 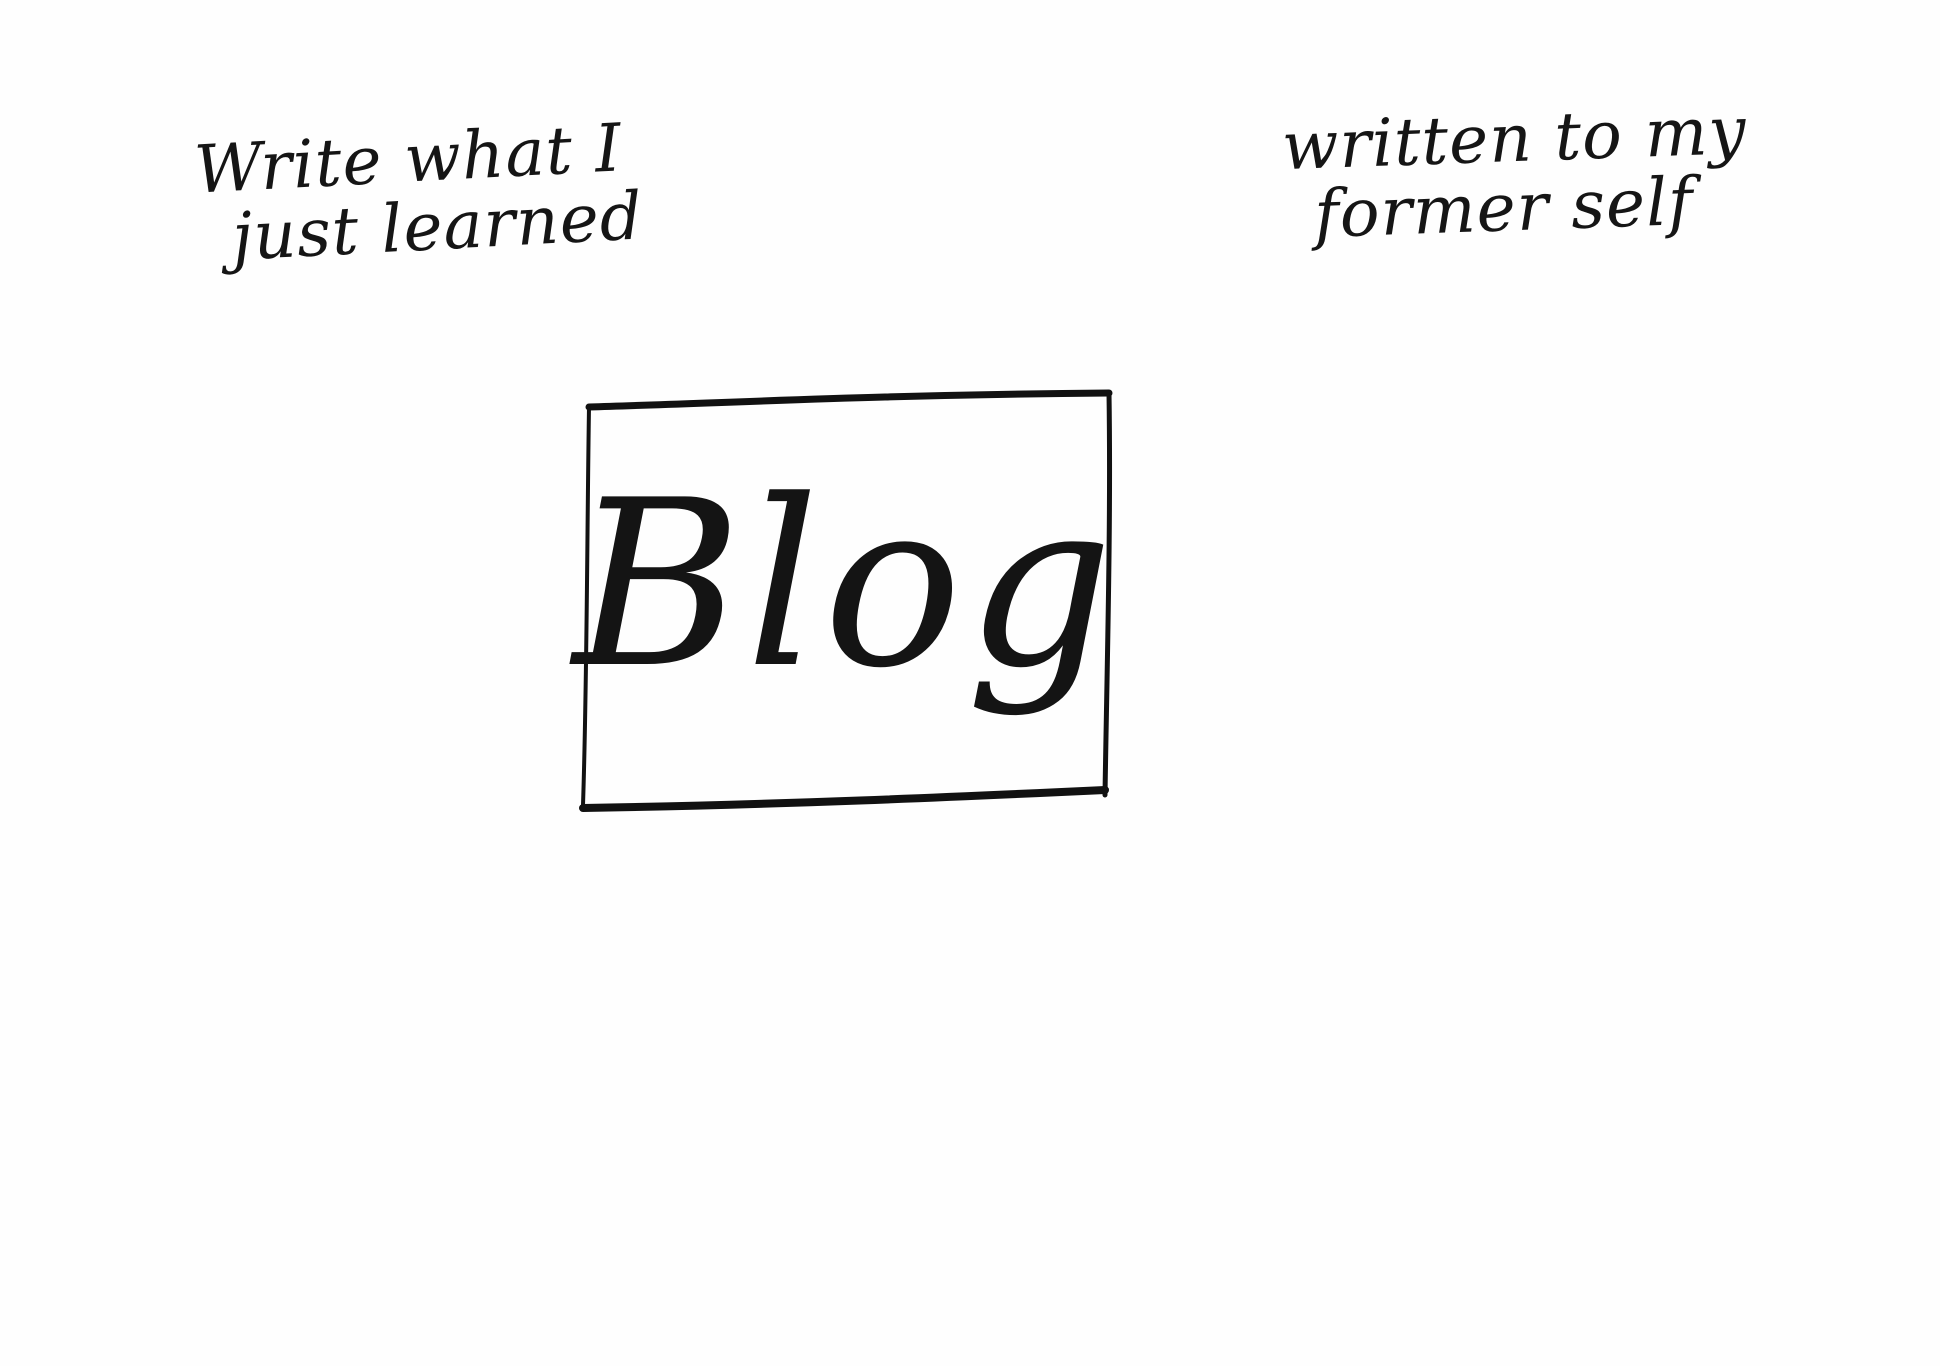 I want to click on blog-title: Blog, so click(x=845, y=585).